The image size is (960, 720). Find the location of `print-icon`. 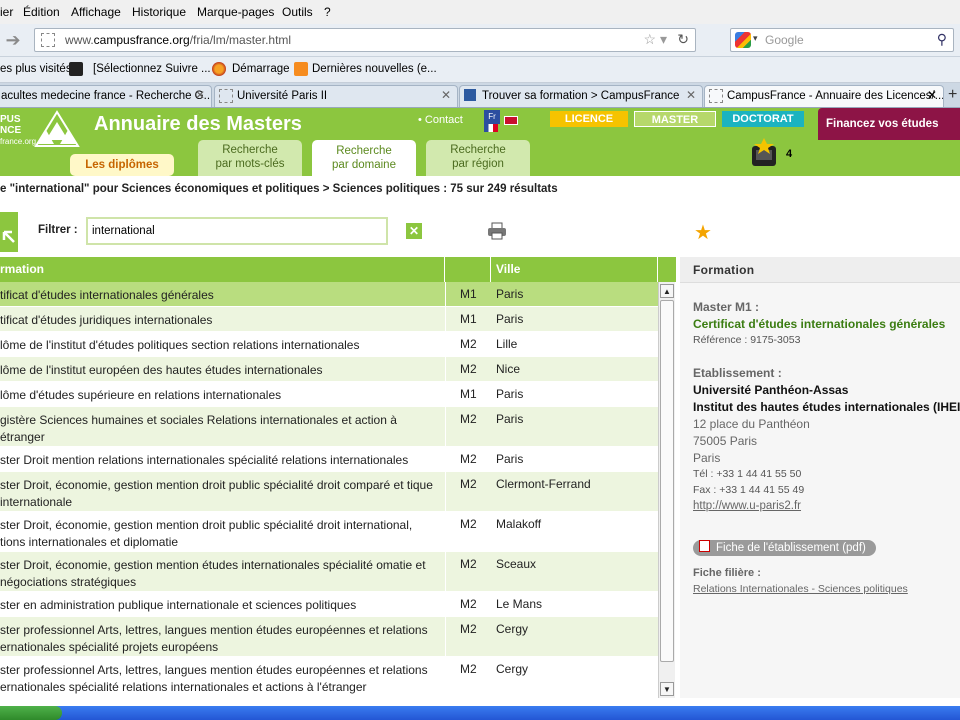

print-icon is located at coordinates (497, 231).